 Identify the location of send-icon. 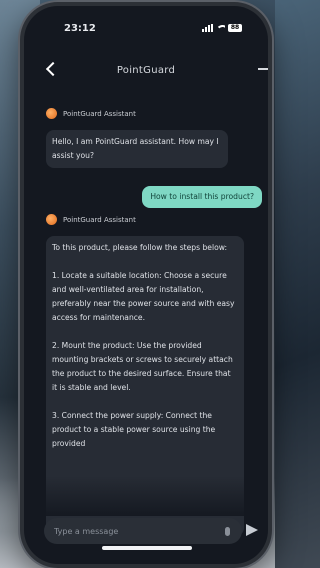
(252, 530).